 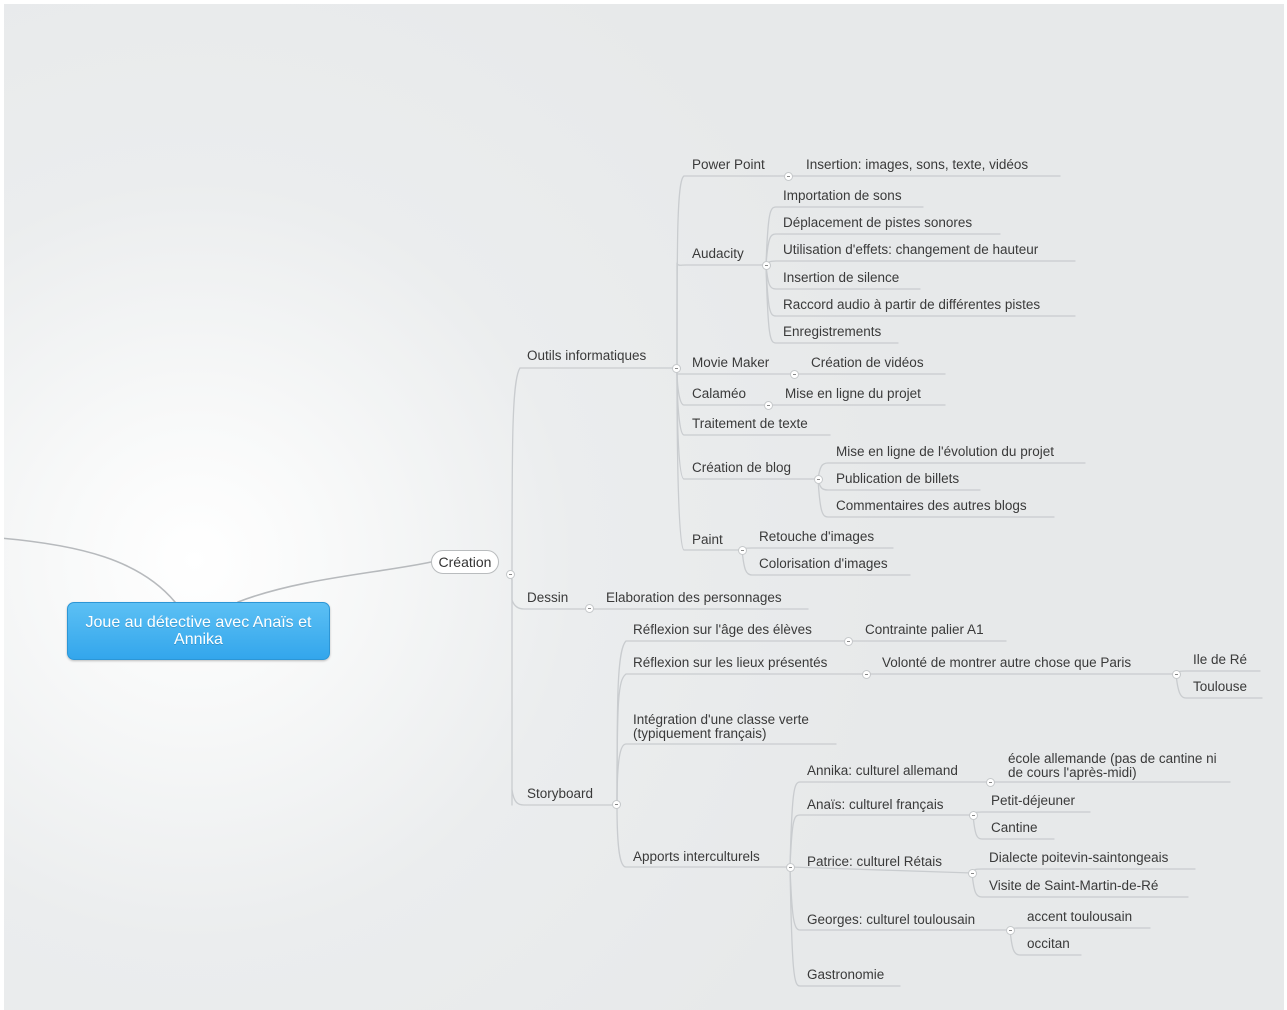 What do you see at coordinates (696, 856) in the screenshot?
I see `topic-apports-interculturels: Apports interculturels` at bounding box center [696, 856].